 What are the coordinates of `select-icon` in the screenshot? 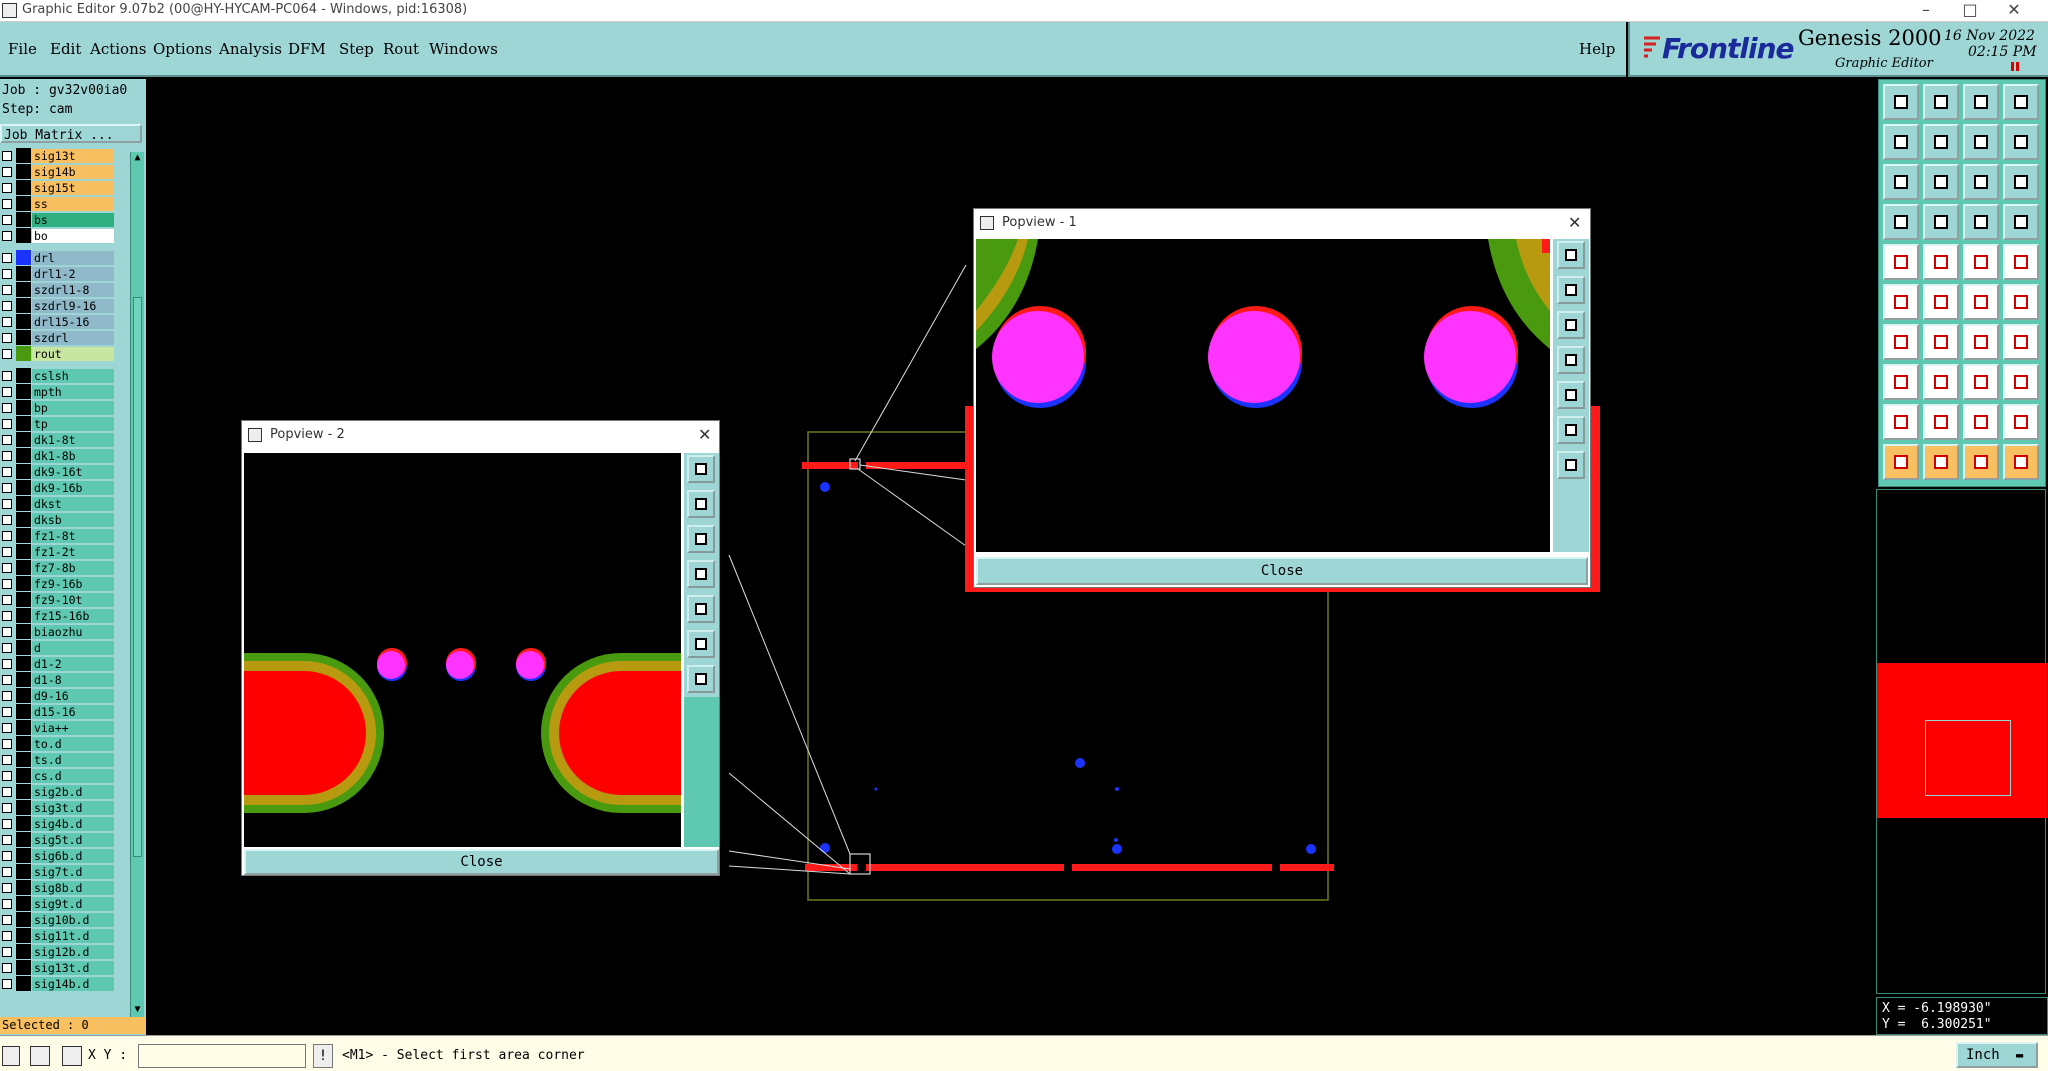 It's located at (1901, 462).